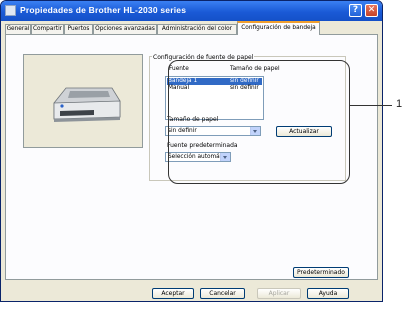 The width and height of the screenshot is (411, 321). Describe the element at coordinates (371, 105) in the screenshot. I see `callout-leader` at that location.